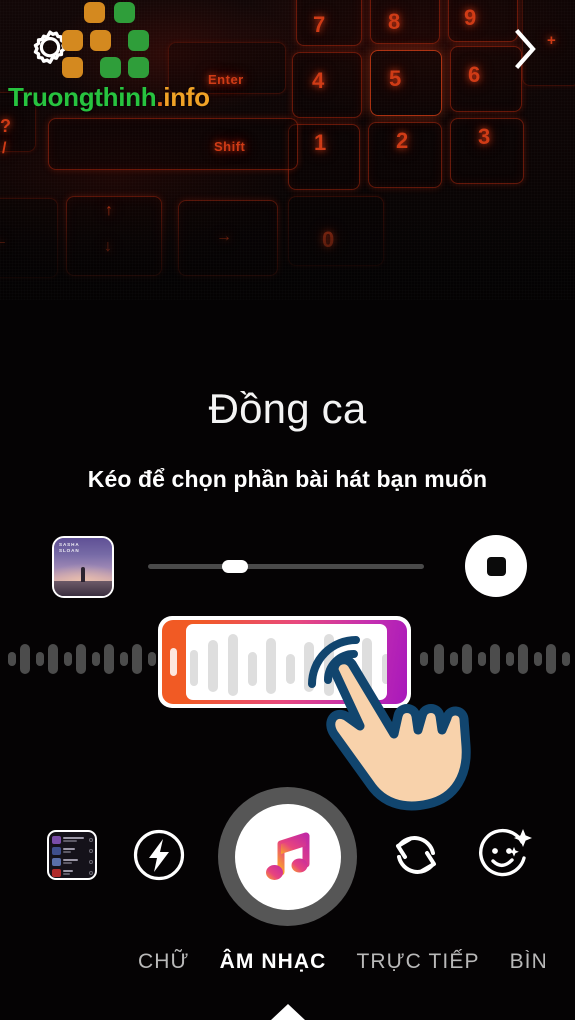 This screenshot has height=1020, width=575. Describe the element at coordinates (318, 80) in the screenshot. I see `key-label-4: 4` at that location.